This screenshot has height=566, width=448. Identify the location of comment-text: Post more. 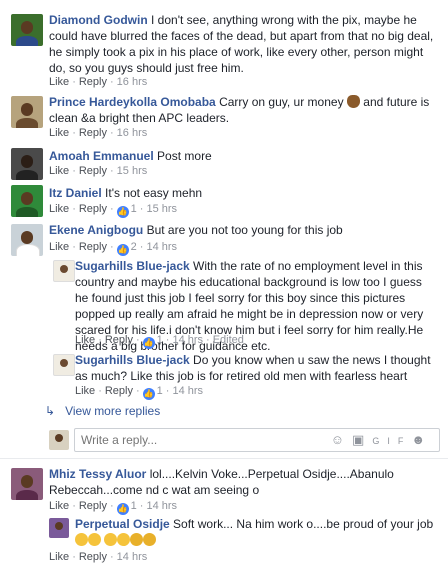
(184, 156).